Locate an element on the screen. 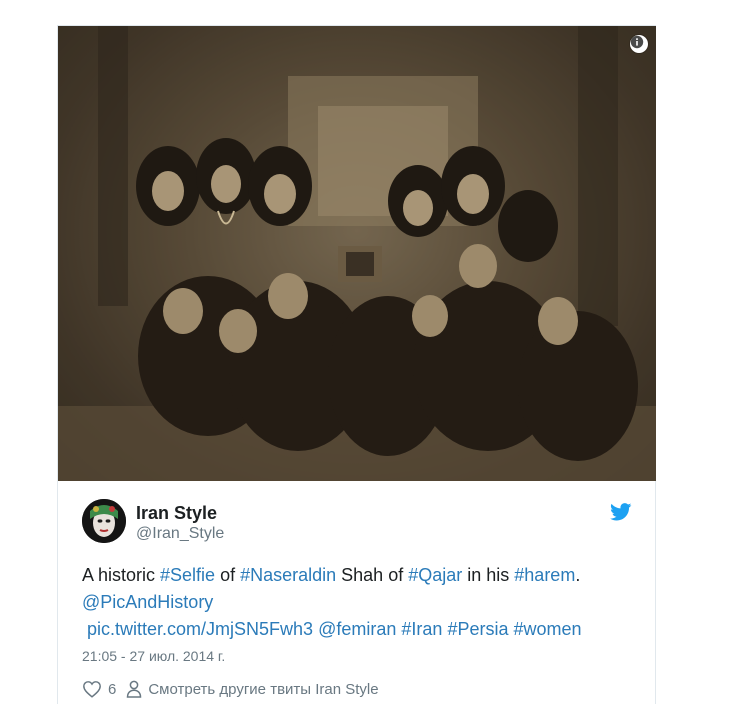 The image size is (750, 704). hashtag-selfie: #Selfie is located at coordinates (187, 575).